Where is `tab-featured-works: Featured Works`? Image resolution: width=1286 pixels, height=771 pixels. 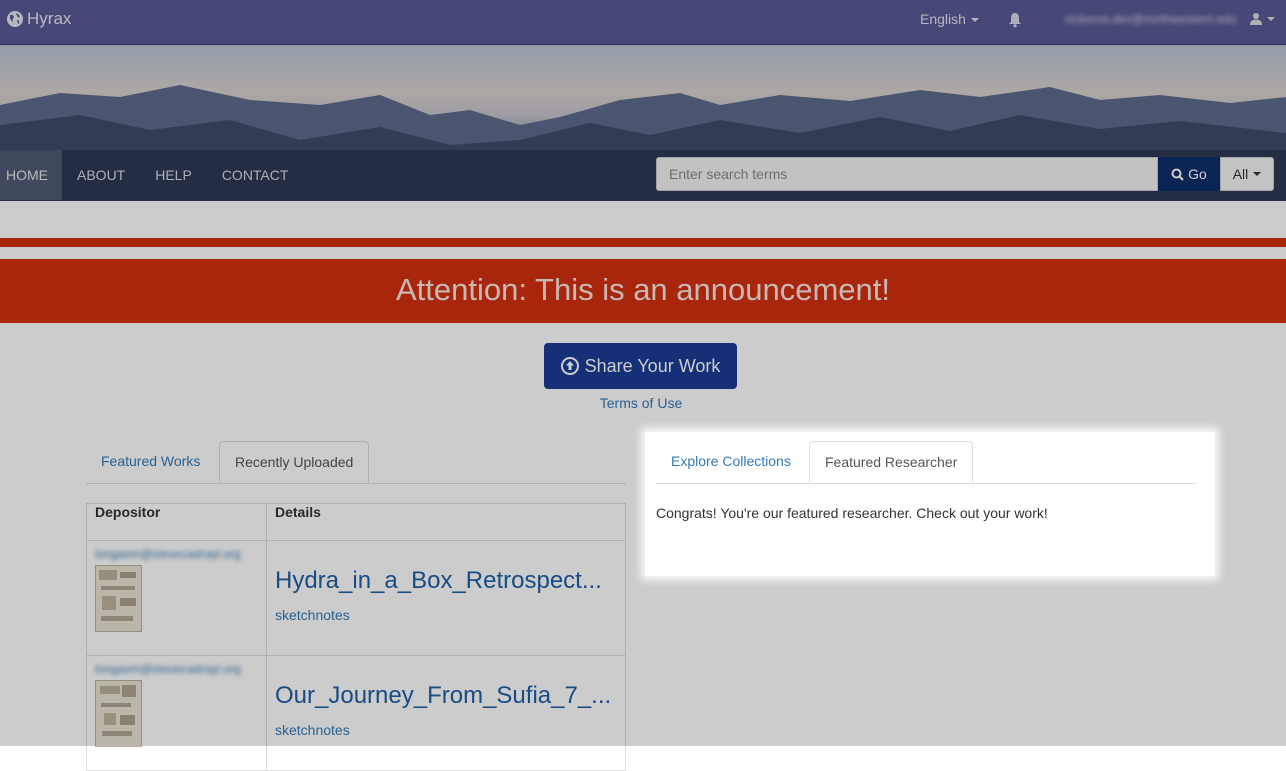
tab-featured-works: Featured Works is located at coordinates (150, 461).